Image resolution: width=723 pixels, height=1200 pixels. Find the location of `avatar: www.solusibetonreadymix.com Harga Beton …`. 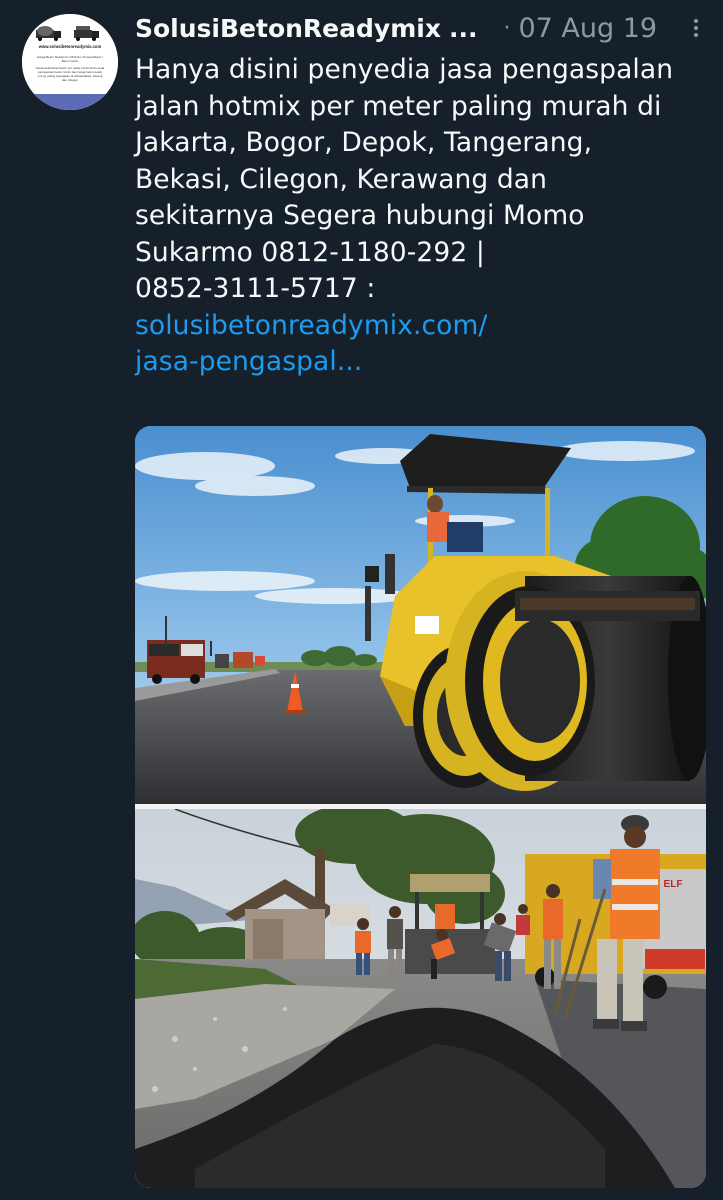

avatar: www.solusibetonreadymix.com Harga Beton … is located at coordinates (70, 62).